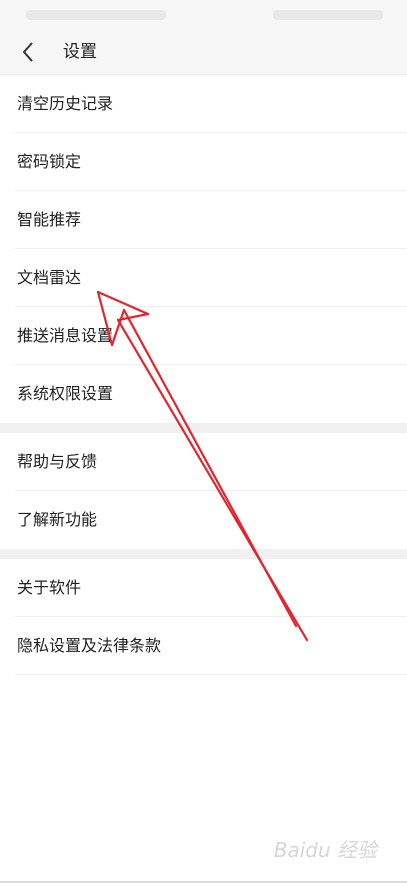  What do you see at coordinates (203, 394) in the screenshot?
I see `settings-item-system-permissions: 系统权限设置` at bounding box center [203, 394].